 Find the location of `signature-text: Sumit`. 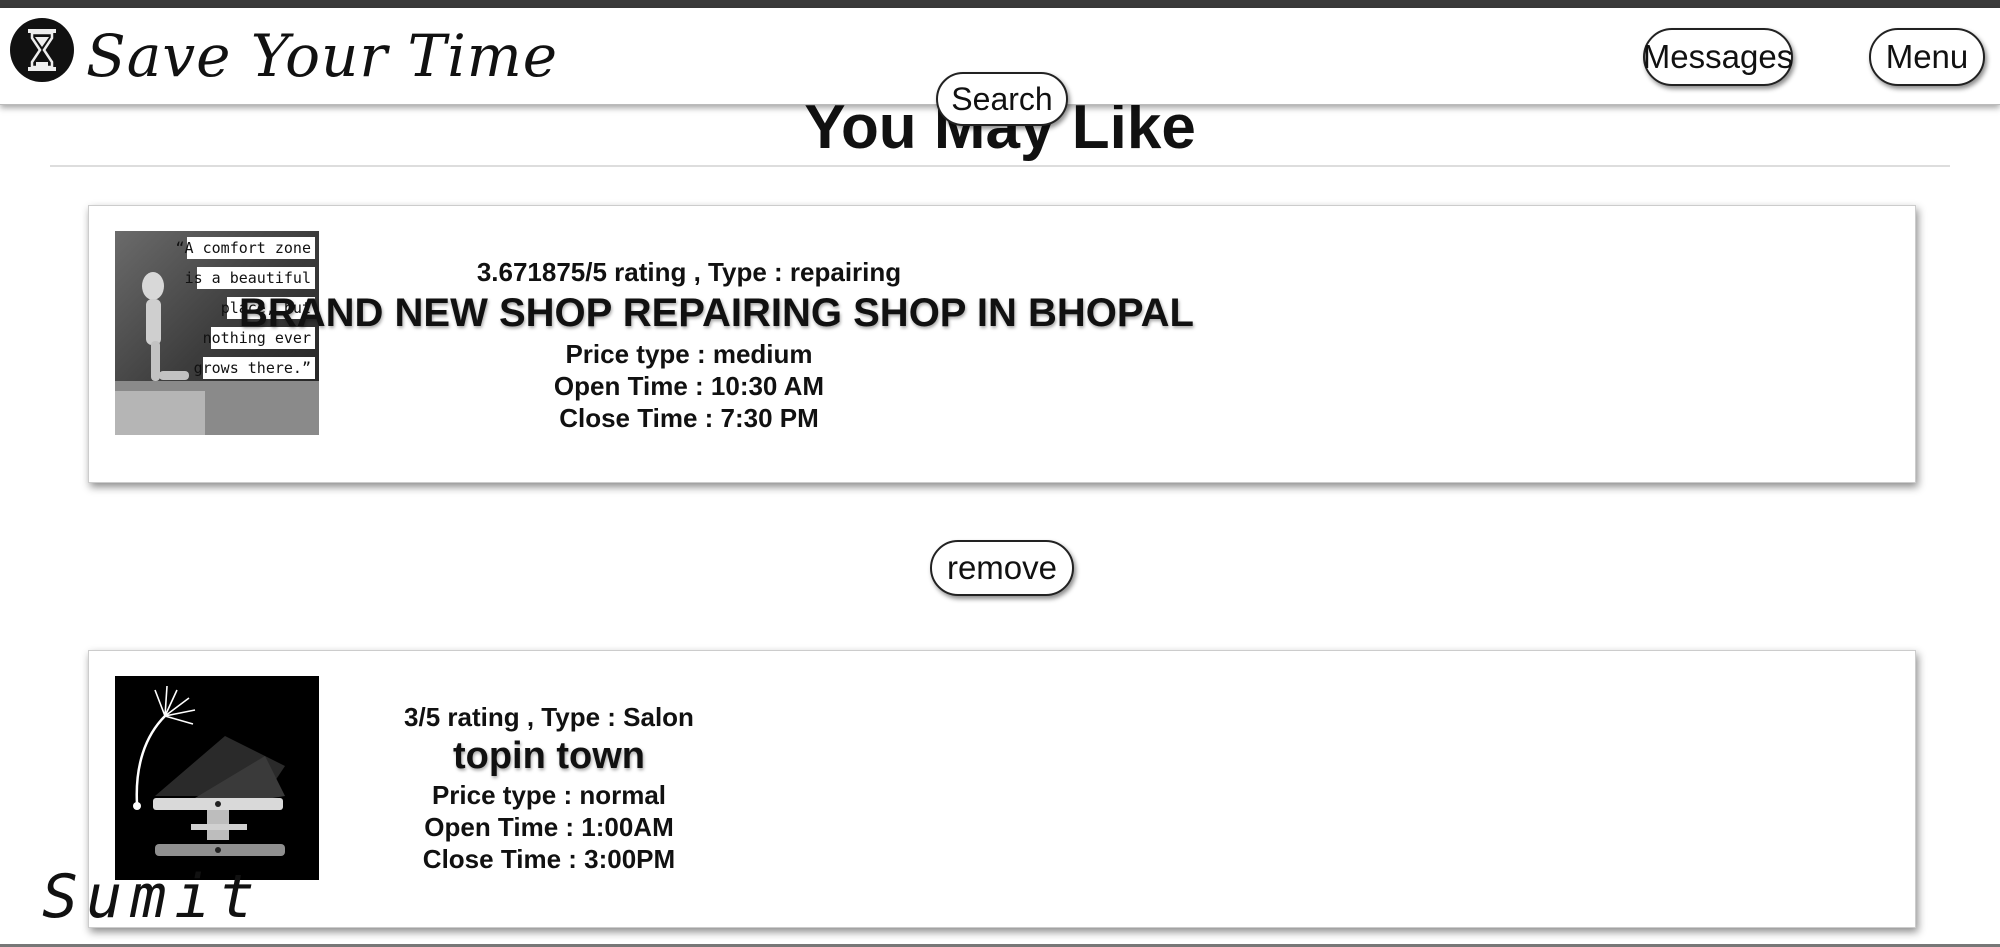

signature-text: Sumit is located at coordinates (152, 897).